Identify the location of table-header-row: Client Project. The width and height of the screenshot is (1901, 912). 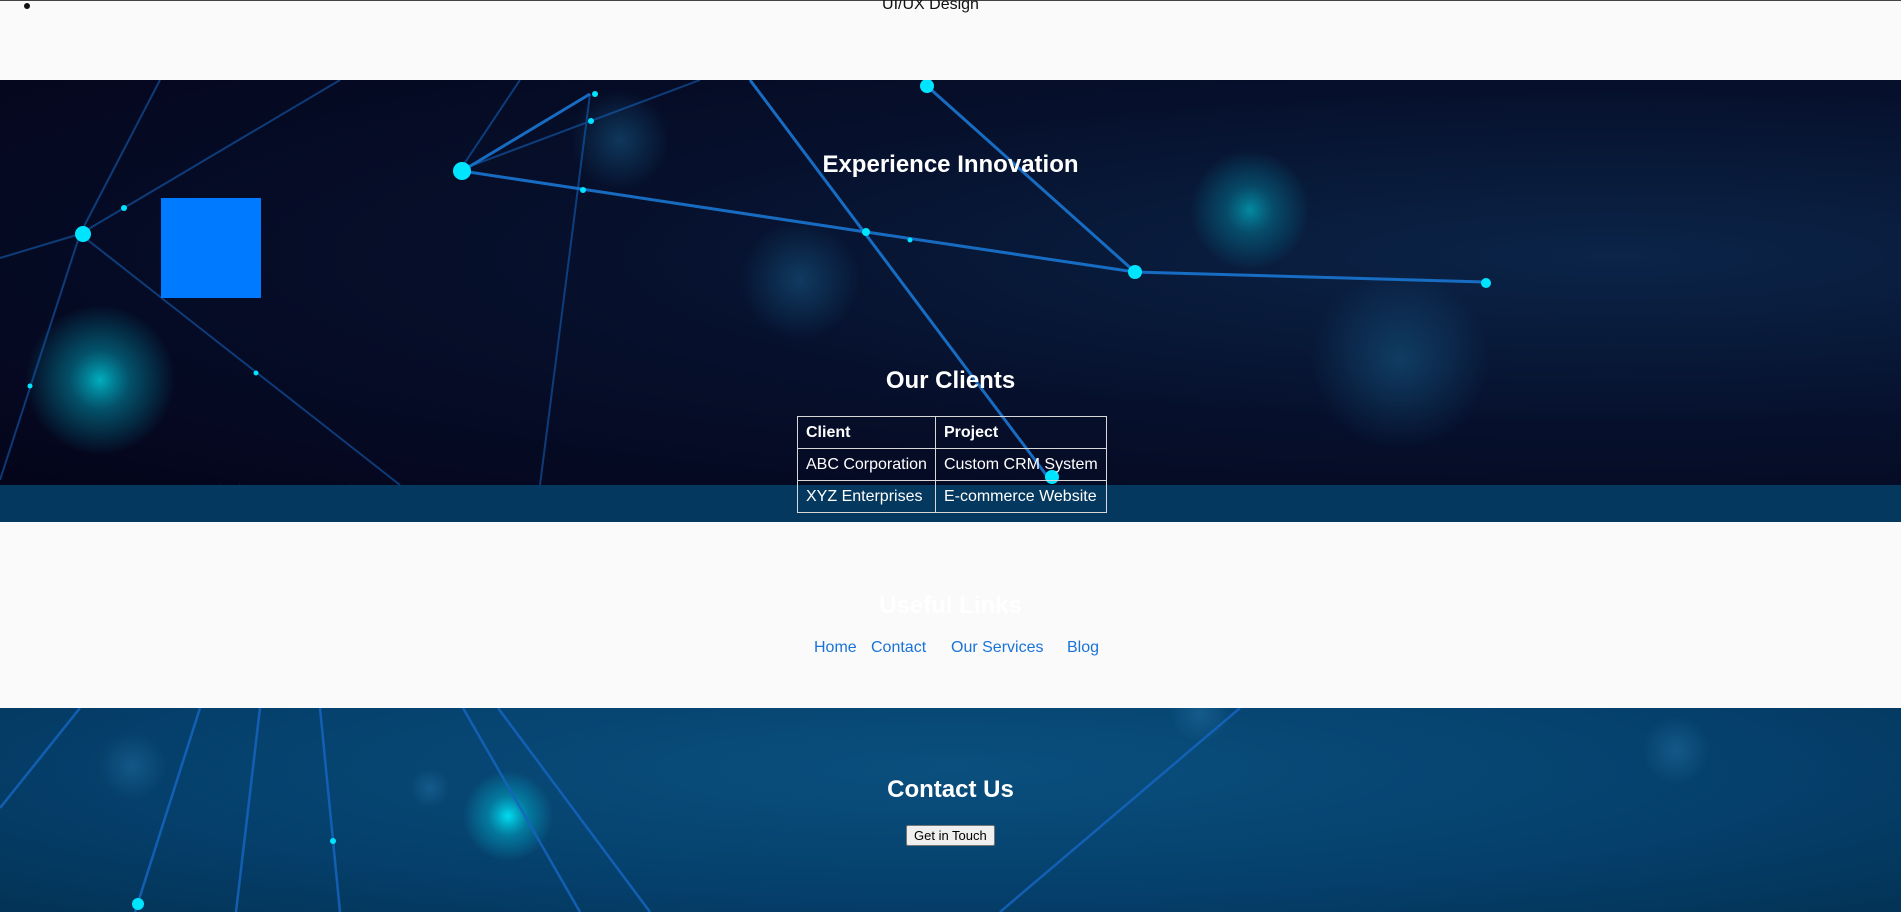
(952, 432).